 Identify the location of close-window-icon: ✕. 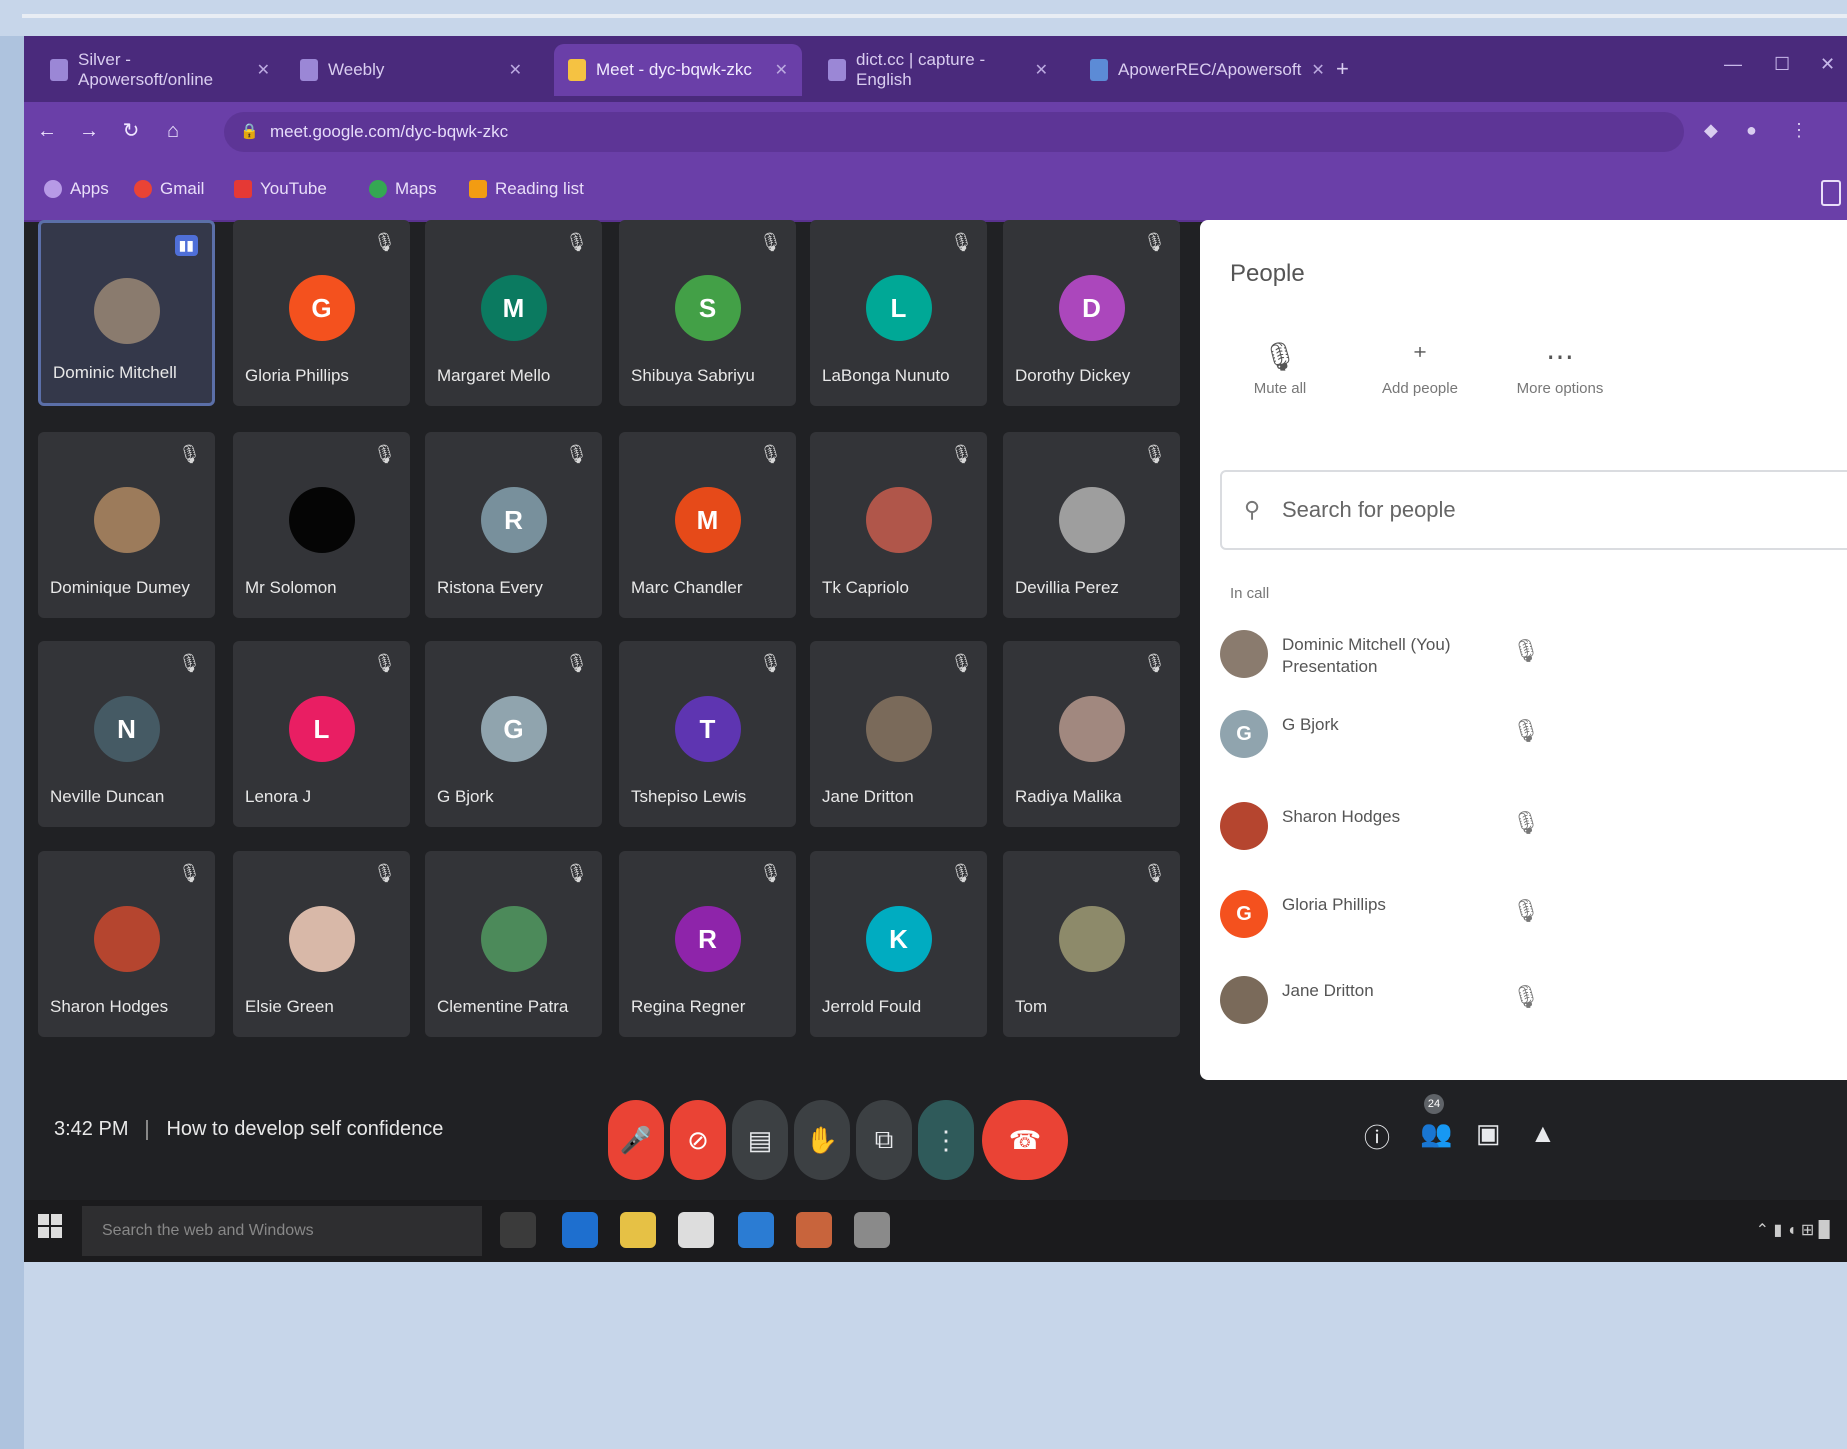
(1827, 64).